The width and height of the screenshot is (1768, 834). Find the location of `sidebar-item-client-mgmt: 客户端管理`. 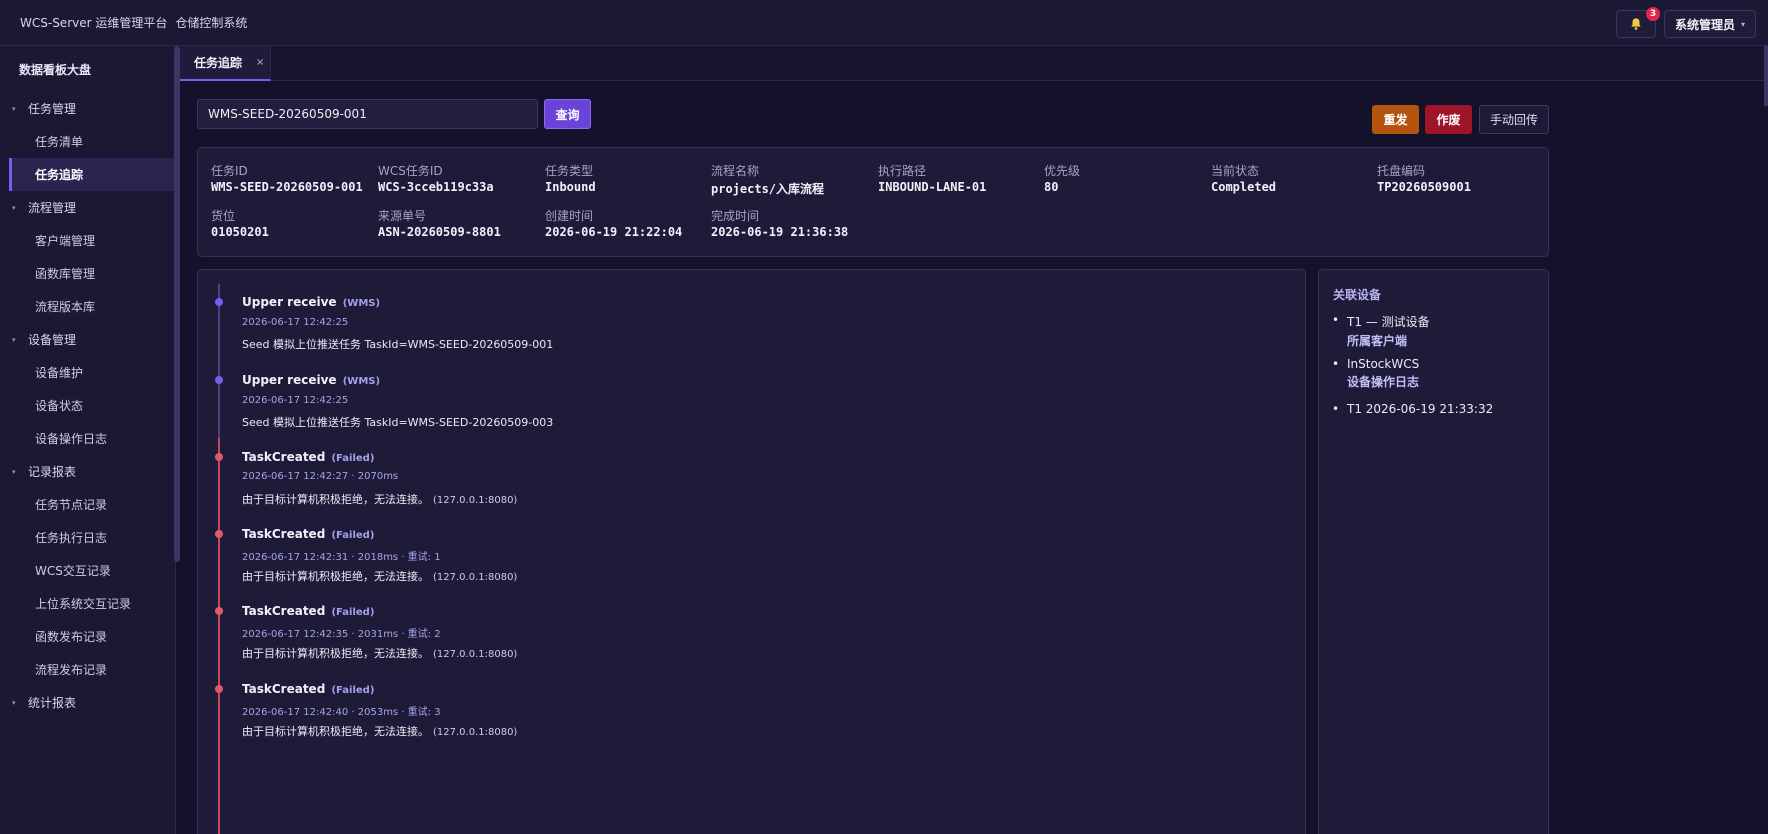

sidebar-item-client-mgmt: 客户端管理 is located at coordinates (87, 240).